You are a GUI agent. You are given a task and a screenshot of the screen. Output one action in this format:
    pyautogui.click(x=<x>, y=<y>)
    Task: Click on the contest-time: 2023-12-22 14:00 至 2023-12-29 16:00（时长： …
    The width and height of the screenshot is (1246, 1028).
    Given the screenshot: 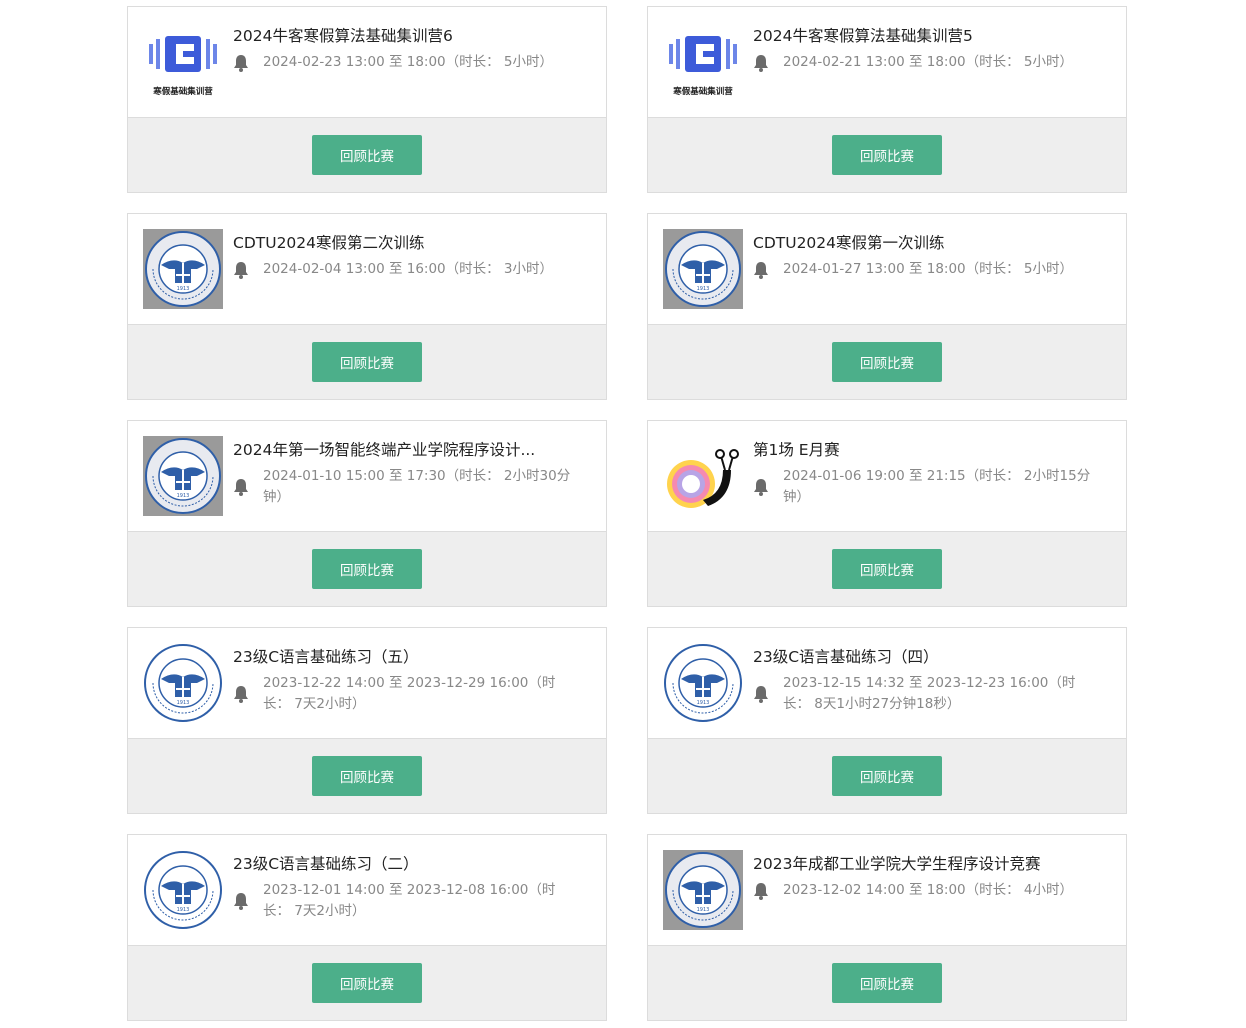 What is the action you would take?
    pyautogui.click(x=409, y=693)
    